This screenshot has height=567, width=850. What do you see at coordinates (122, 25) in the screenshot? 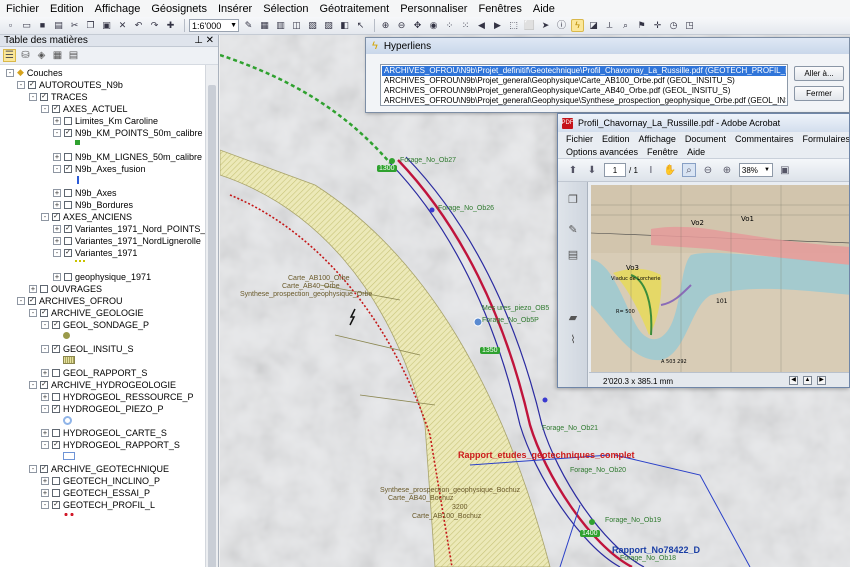
I see `delete-icon: ✕` at bounding box center [122, 25].